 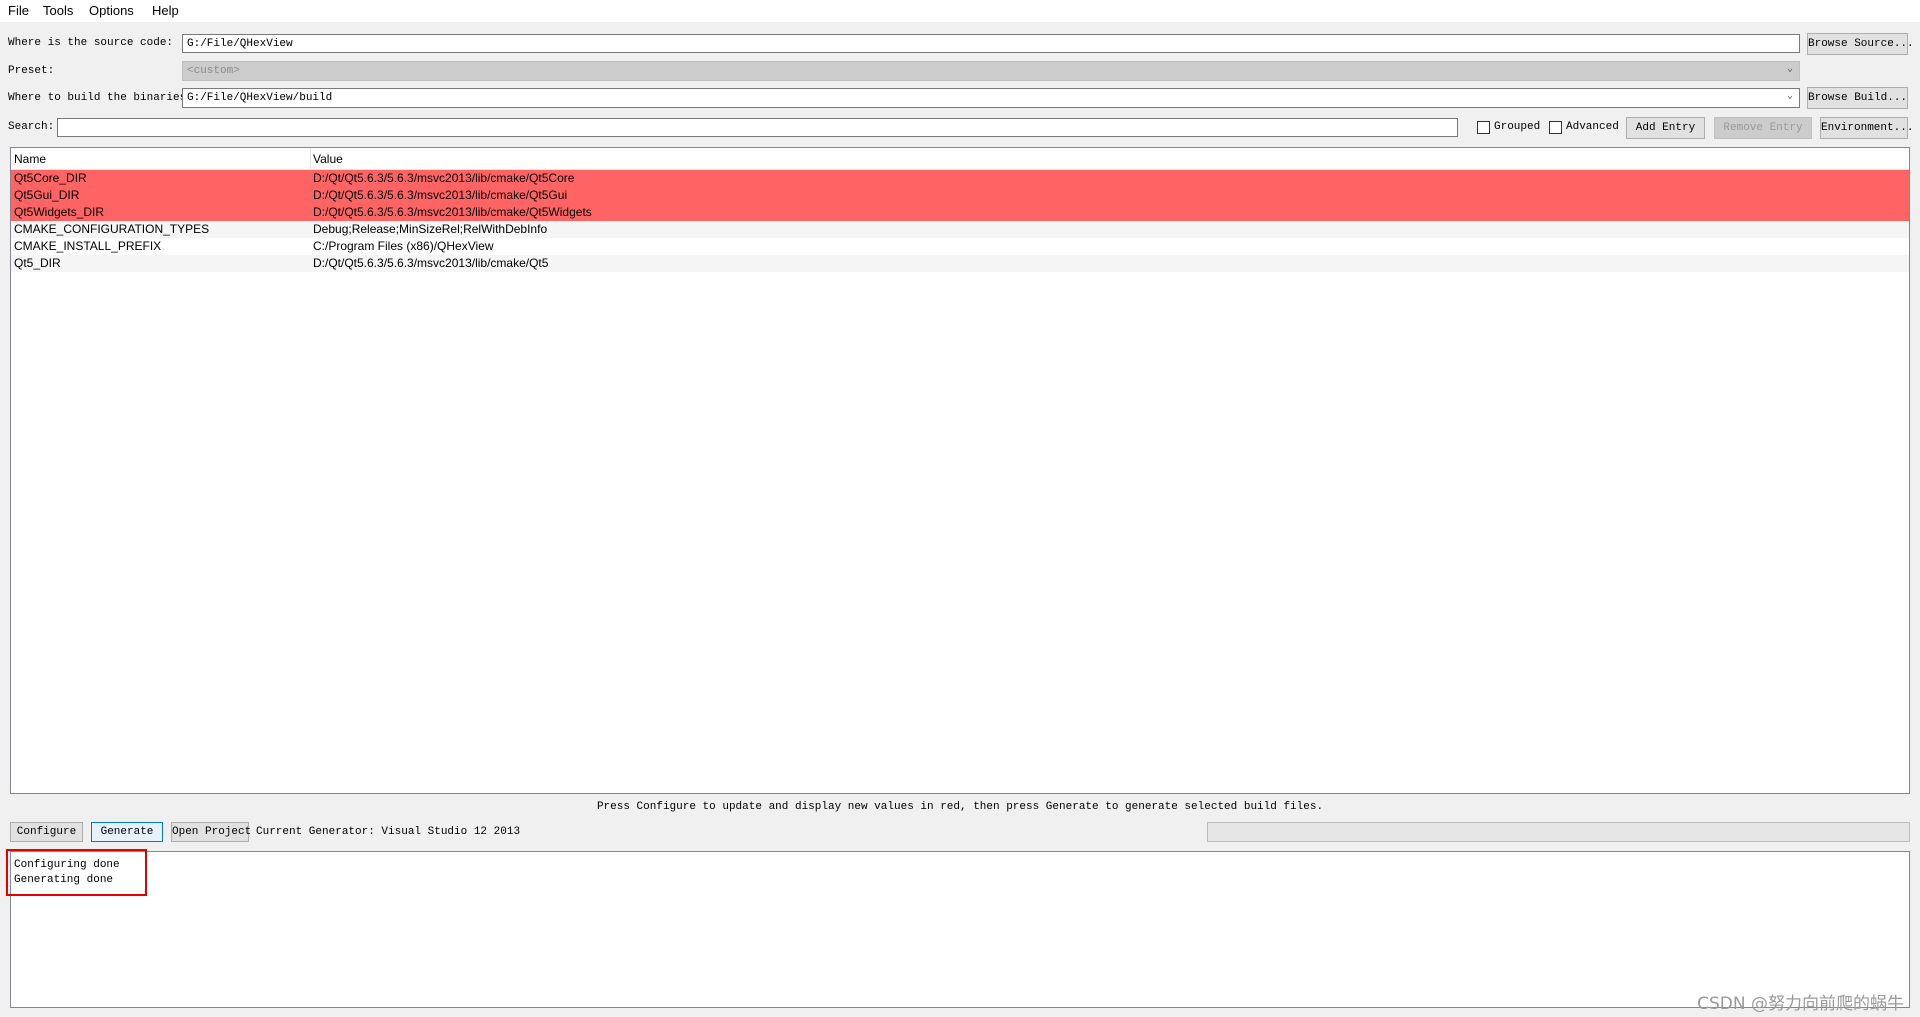 I want to click on entry-name: CMAKE_CONFIGURATION_TYPES, so click(x=112, y=229).